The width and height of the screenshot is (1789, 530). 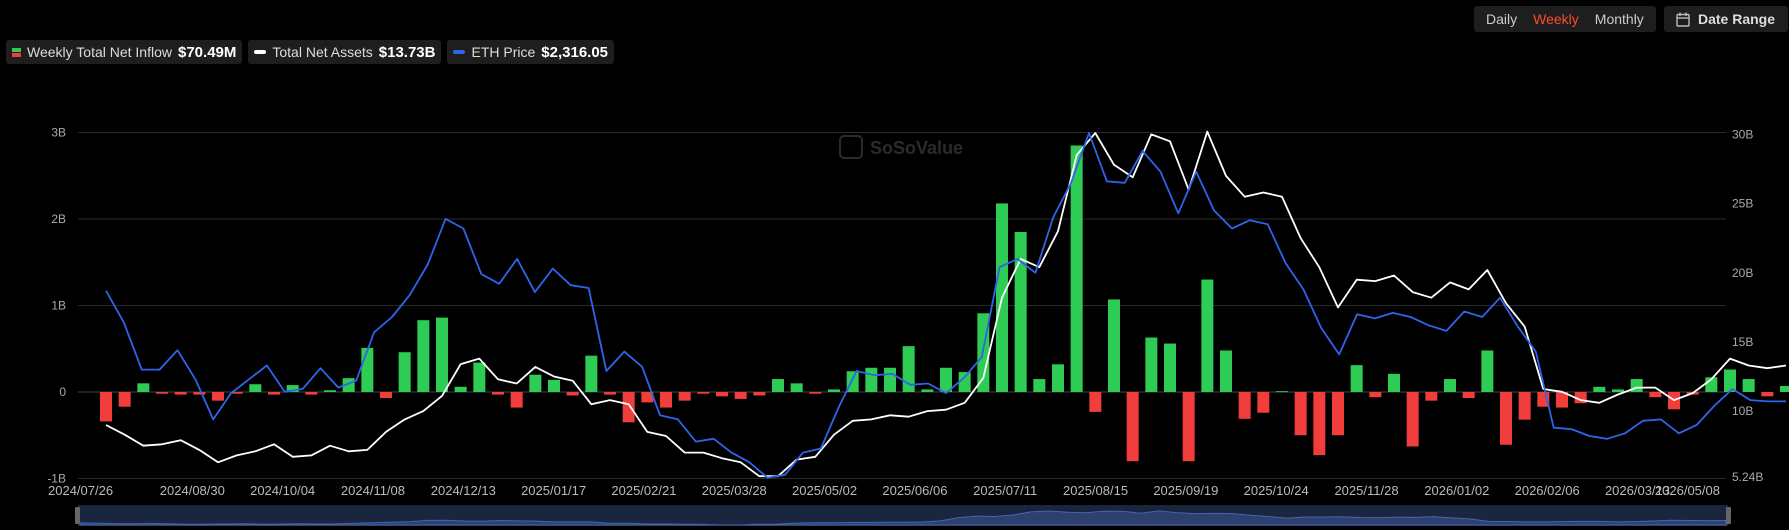 What do you see at coordinates (824, 490) in the screenshot?
I see `x-tick-label: 2025/05/02` at bounding box center [824, 490].